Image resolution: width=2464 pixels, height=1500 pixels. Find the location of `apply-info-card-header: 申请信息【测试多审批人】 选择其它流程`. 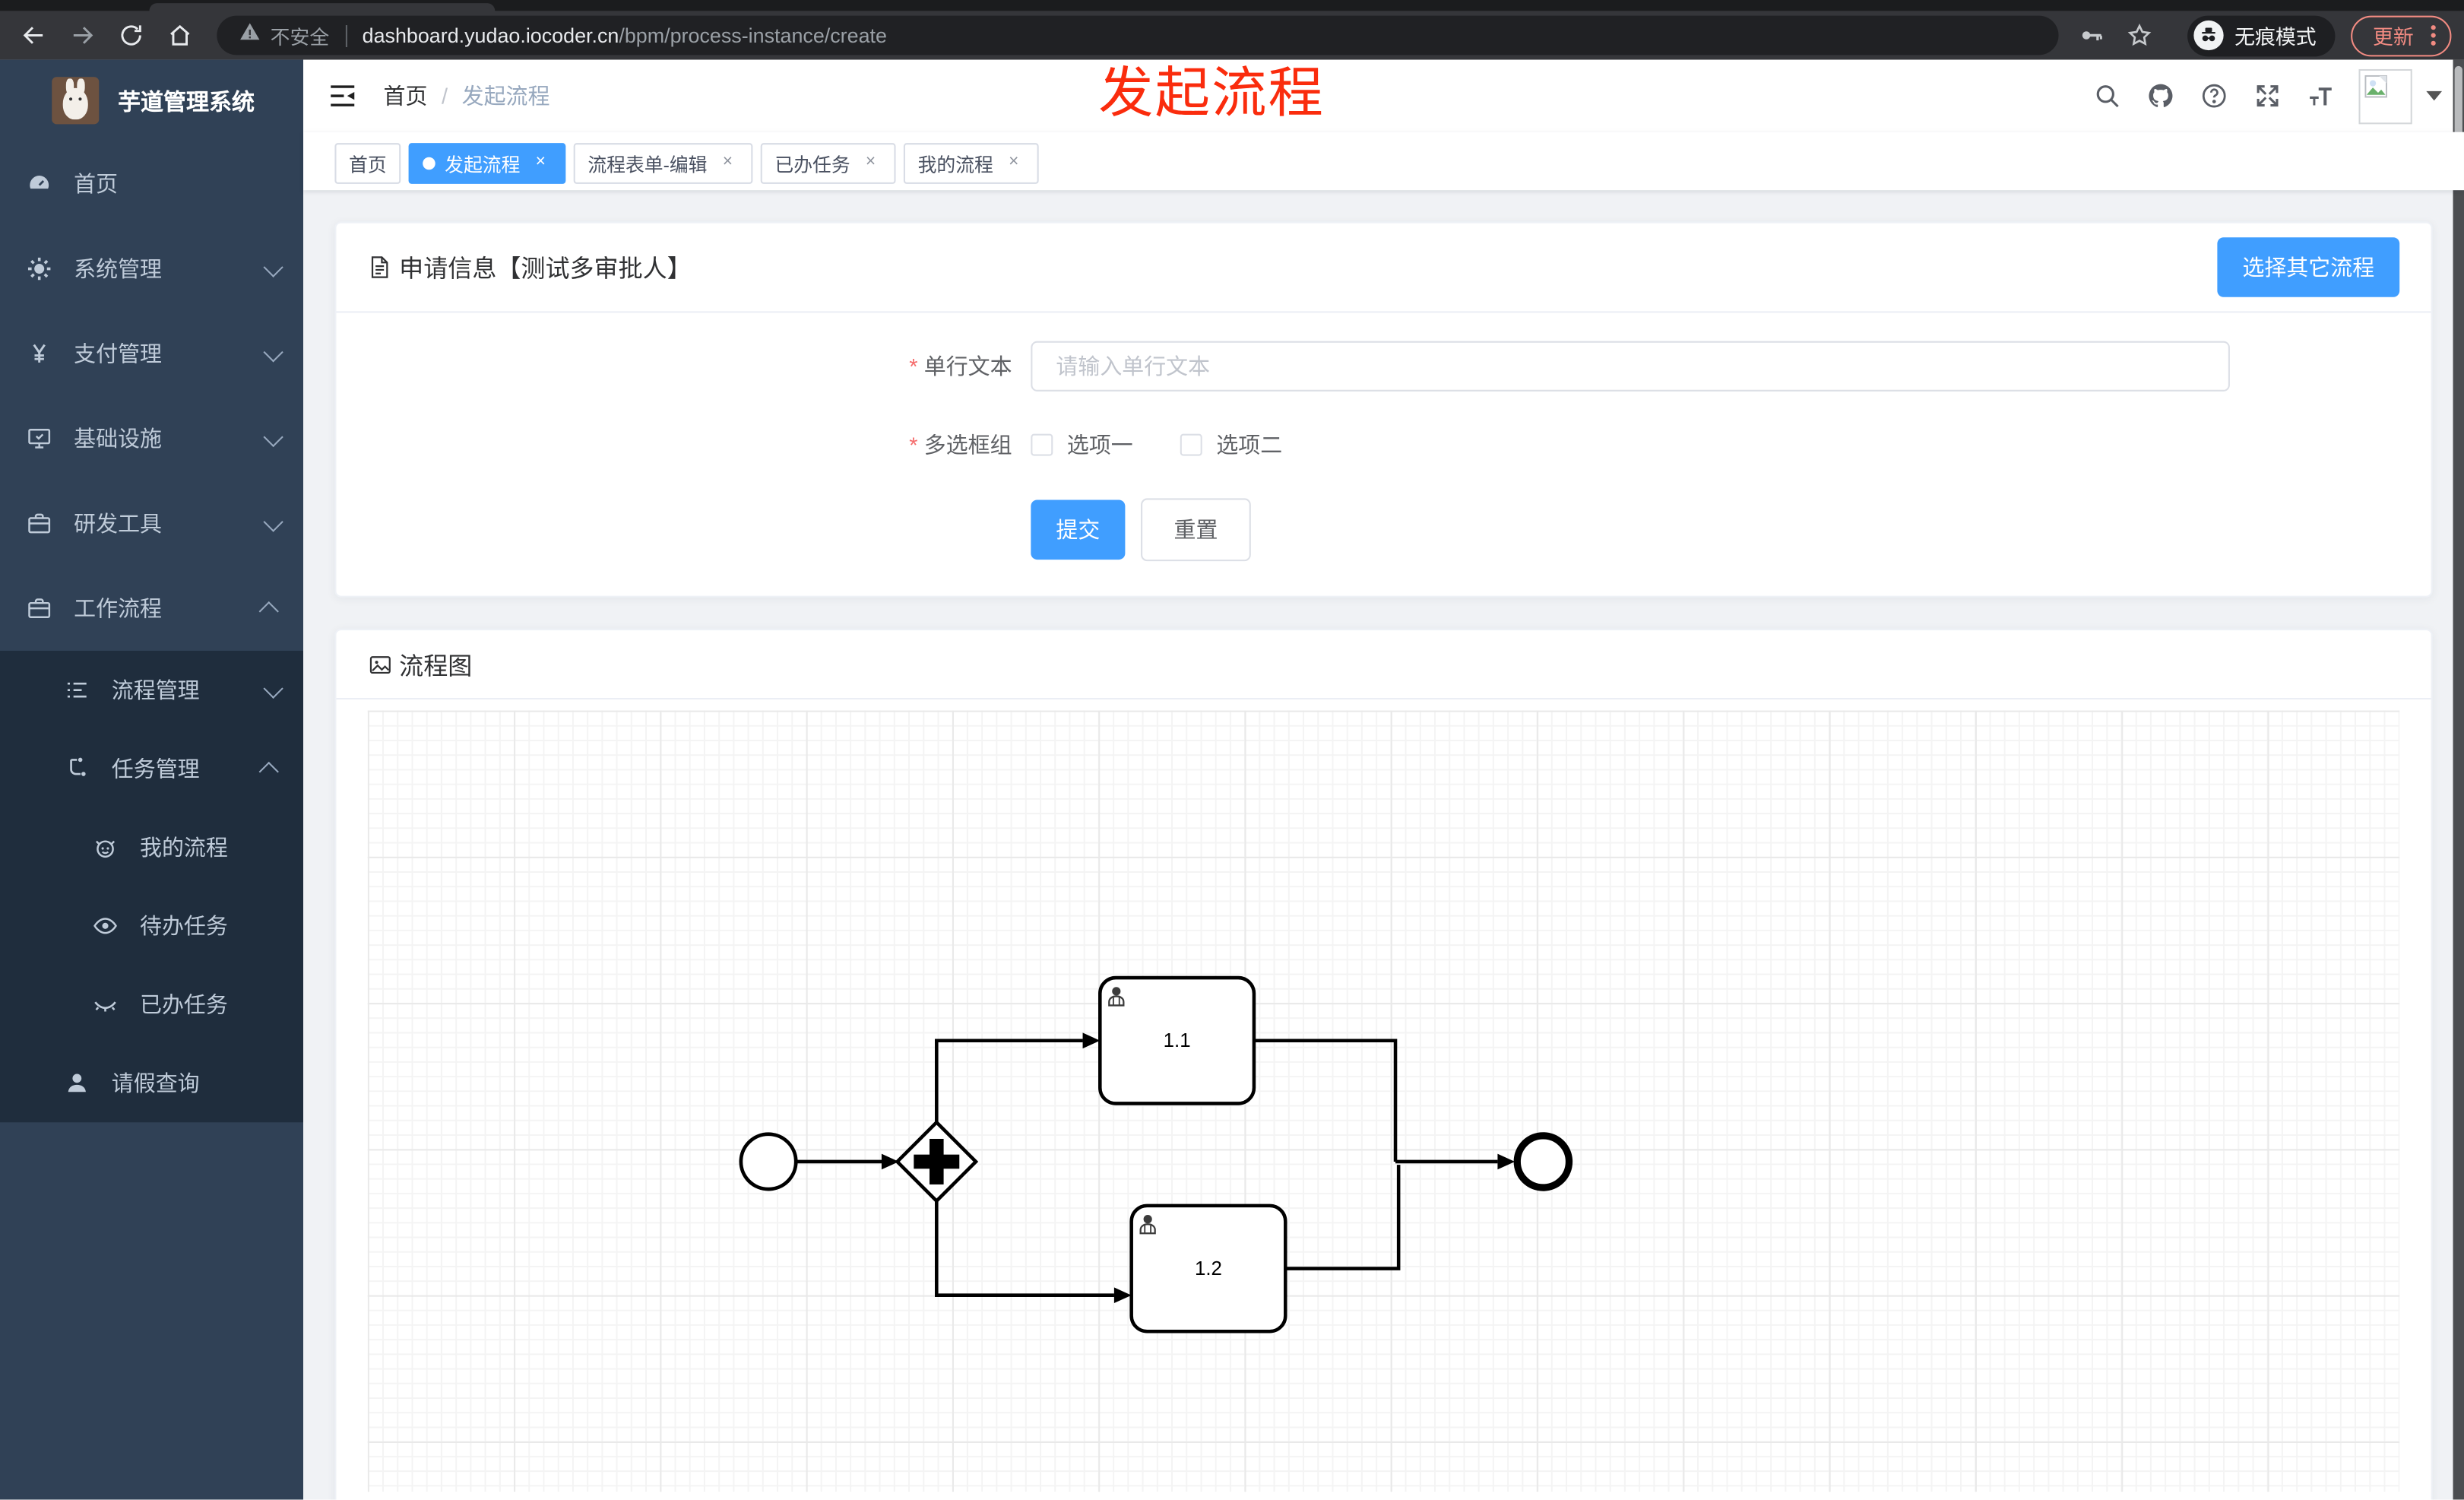

apply-info-card-header: 申请信息【测试多审批人】 选择其它流程 is located at coordinates (1383, 268).